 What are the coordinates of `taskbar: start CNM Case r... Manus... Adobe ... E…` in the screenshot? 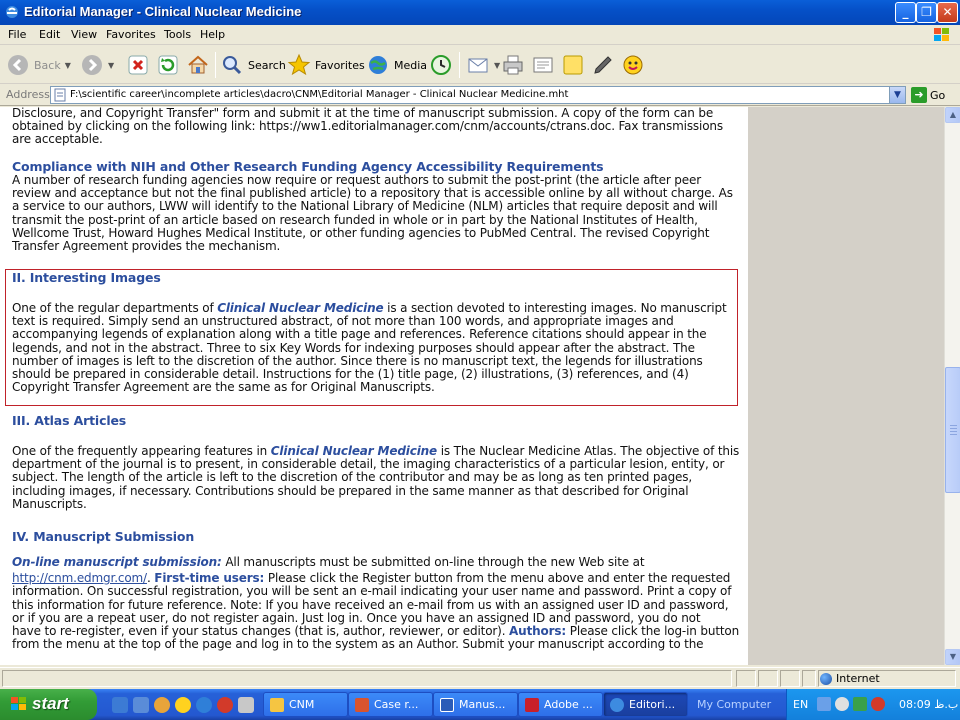 It's located at (480, 704).